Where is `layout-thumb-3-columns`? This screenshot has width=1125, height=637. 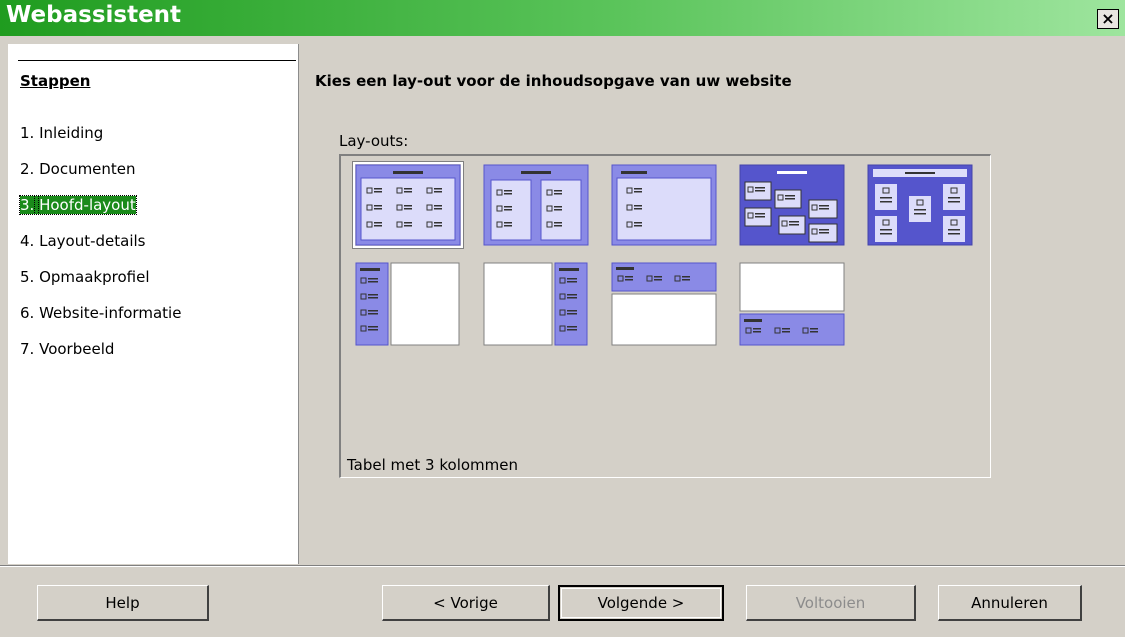
layout-thumb-3-columns is located at coordinates (408, 205).